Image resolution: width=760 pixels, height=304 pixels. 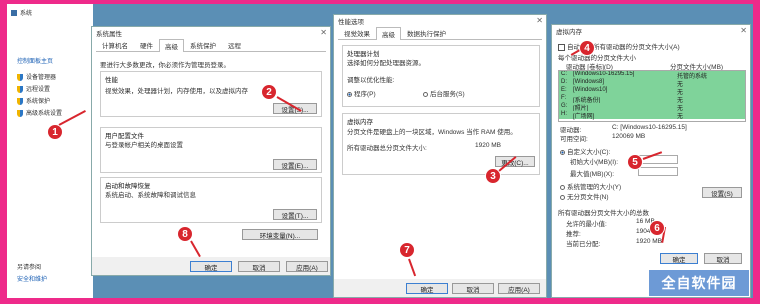 I want to click on sidebar-item-advanced: 高级系统设置, so click(x=39, y=112).